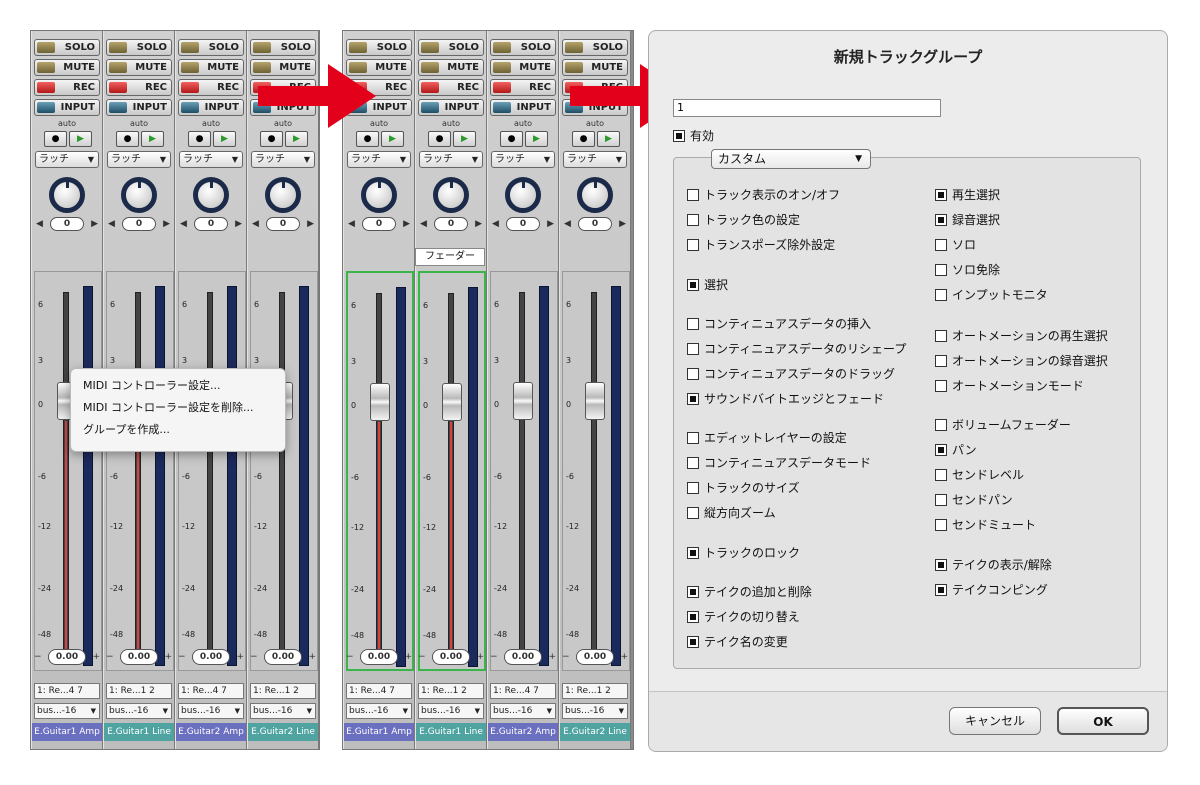 The height and width of the screenshot is (785, 1200). What do you see at coordinates (743, 552) in the screenshot?
I see `attribute-checkbox: トラックのロック` at bounding box center [743, 552].